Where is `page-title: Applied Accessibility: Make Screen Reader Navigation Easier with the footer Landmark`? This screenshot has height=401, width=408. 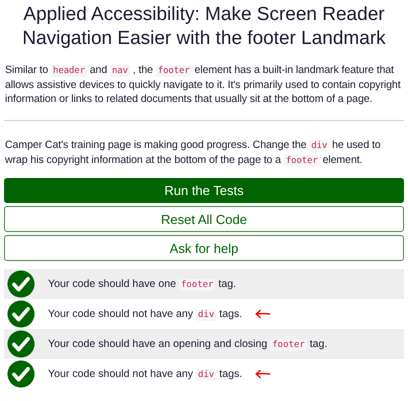 page-title: Applied Accessibility: Make Screen Reader Navigation Easier with the footer Landmark is located at coordinates (204, 27).